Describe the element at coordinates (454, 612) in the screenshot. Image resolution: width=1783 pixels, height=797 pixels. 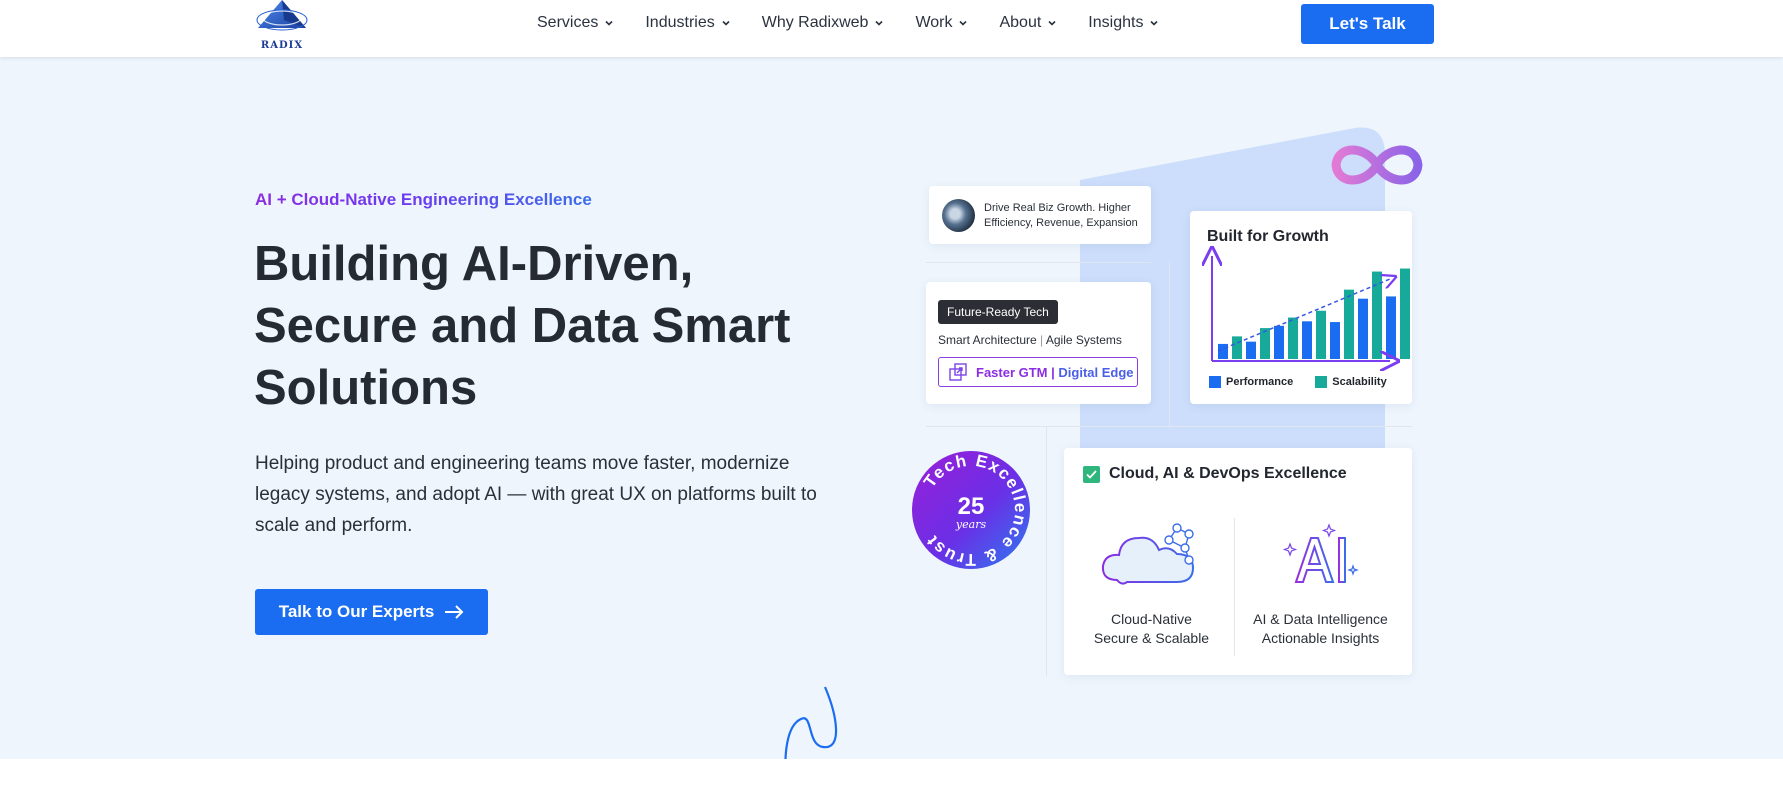
I see `arrow-right-icon` at that location.